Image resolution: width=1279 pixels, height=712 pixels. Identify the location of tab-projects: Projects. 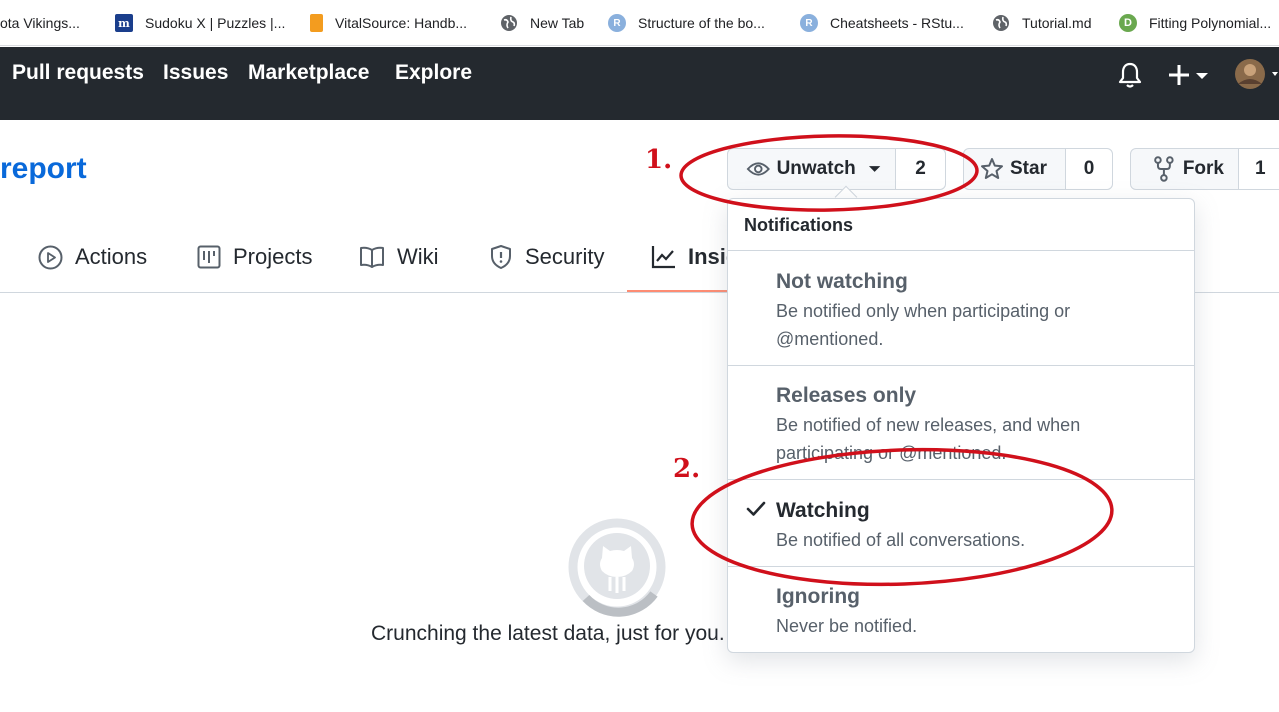
(254, 257).